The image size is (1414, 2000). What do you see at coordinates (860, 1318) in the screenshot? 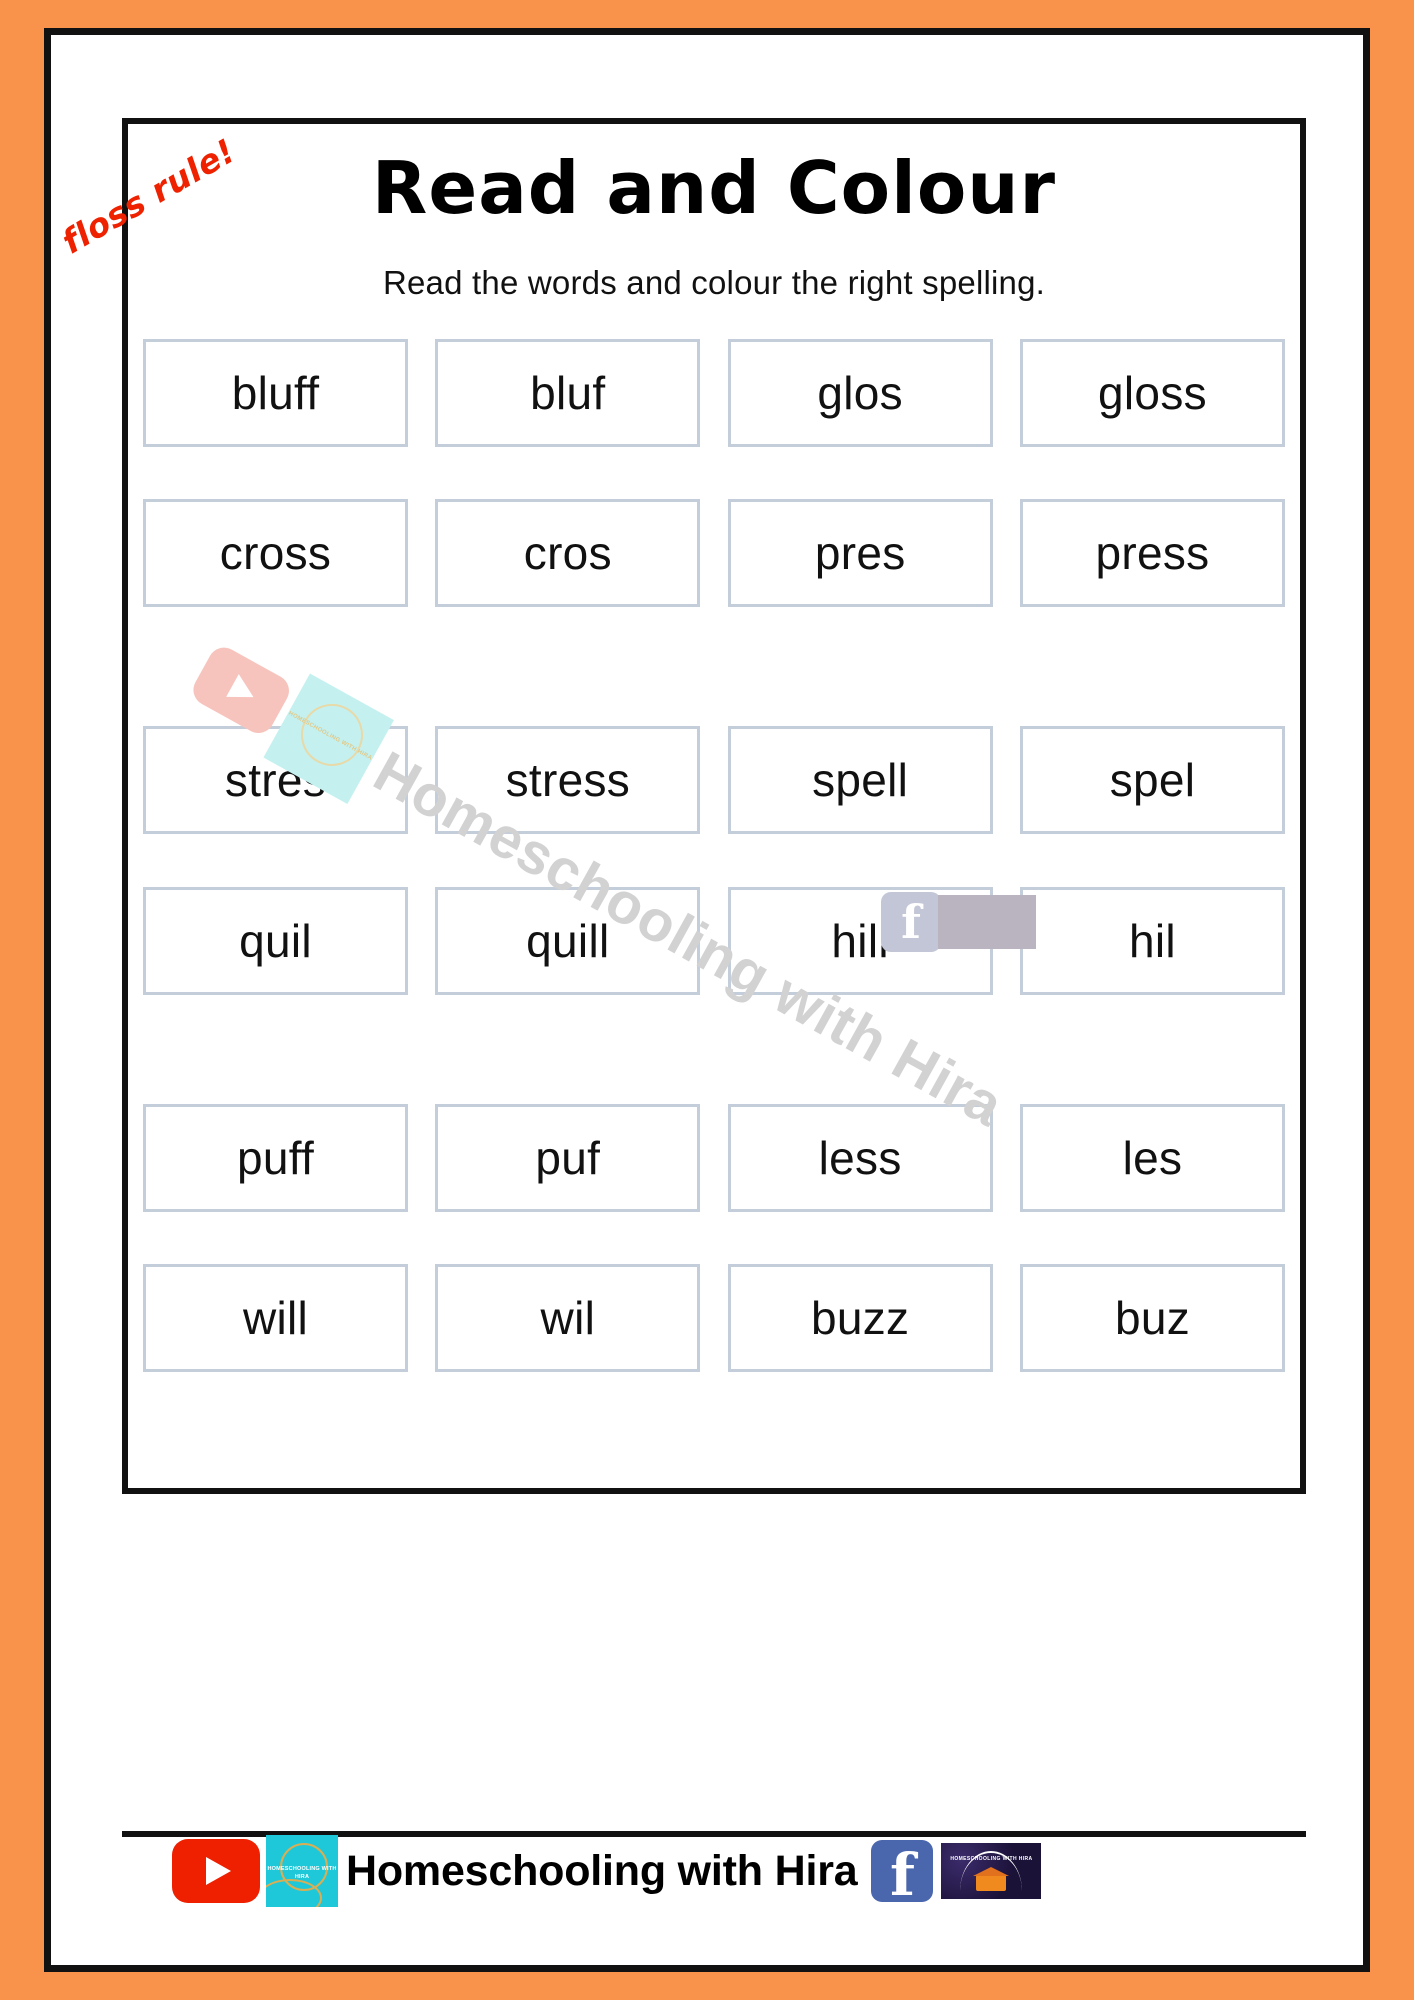
I see `word-box: buzz` at bounding box center [860, 1318].